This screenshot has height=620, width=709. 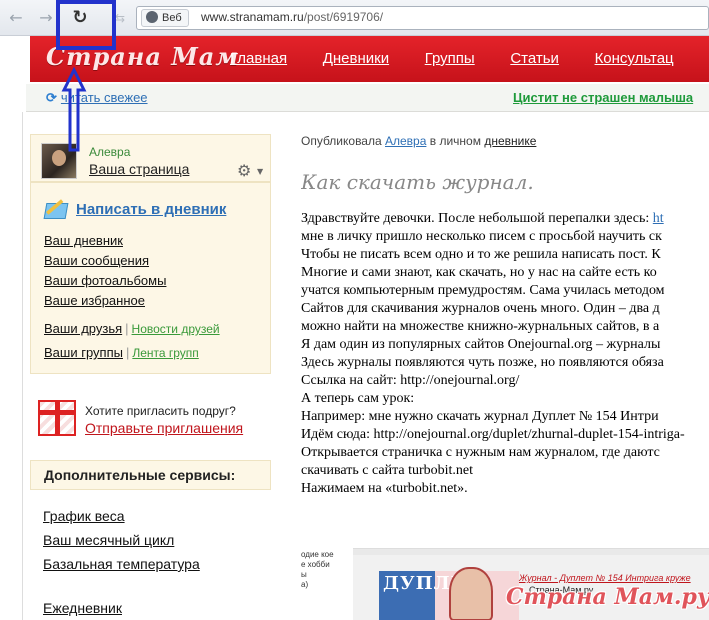 I want to click on embedded-strip, so click(x=531, y=552).